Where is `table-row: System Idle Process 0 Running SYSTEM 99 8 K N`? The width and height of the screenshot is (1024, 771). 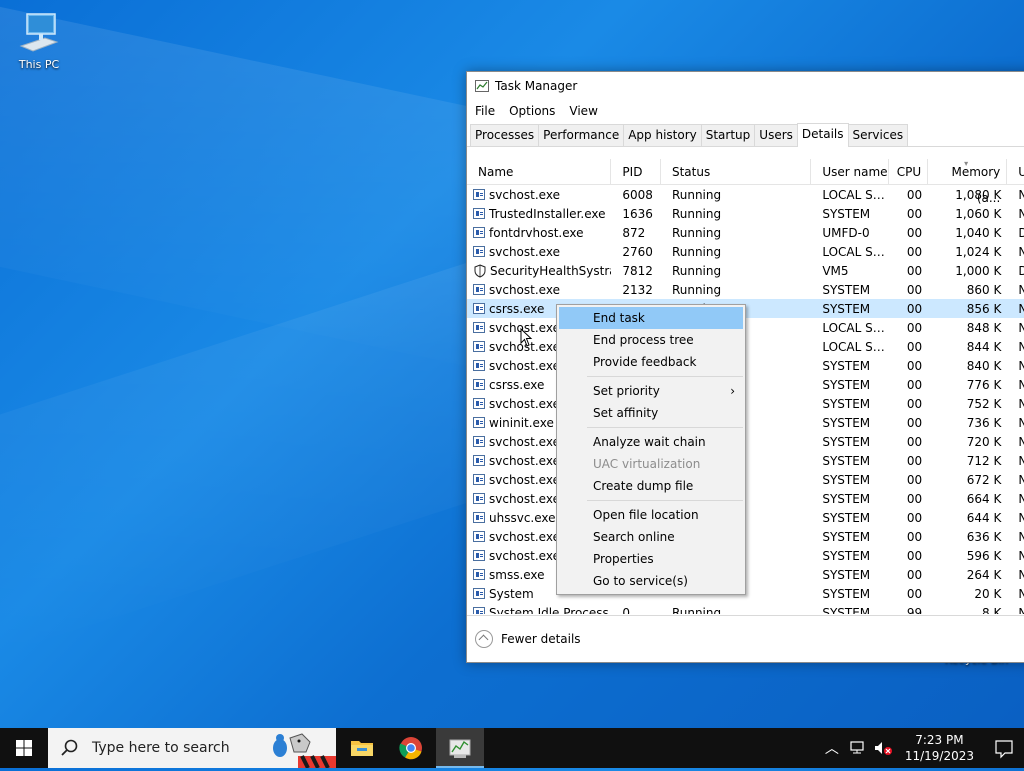
table-row: System Idle Process 0 Running SYSTEM 99 8 K N is located at coordinates (745, 608).